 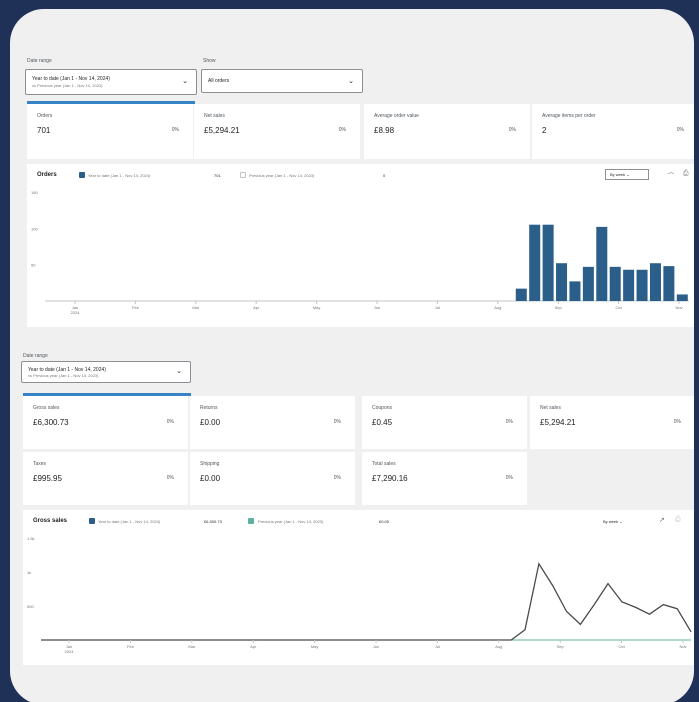 What do you see at coordinates (217, 175) in the screenshot?
I see `orders-legend-current-value: 701` at bounding box center [217, 175].